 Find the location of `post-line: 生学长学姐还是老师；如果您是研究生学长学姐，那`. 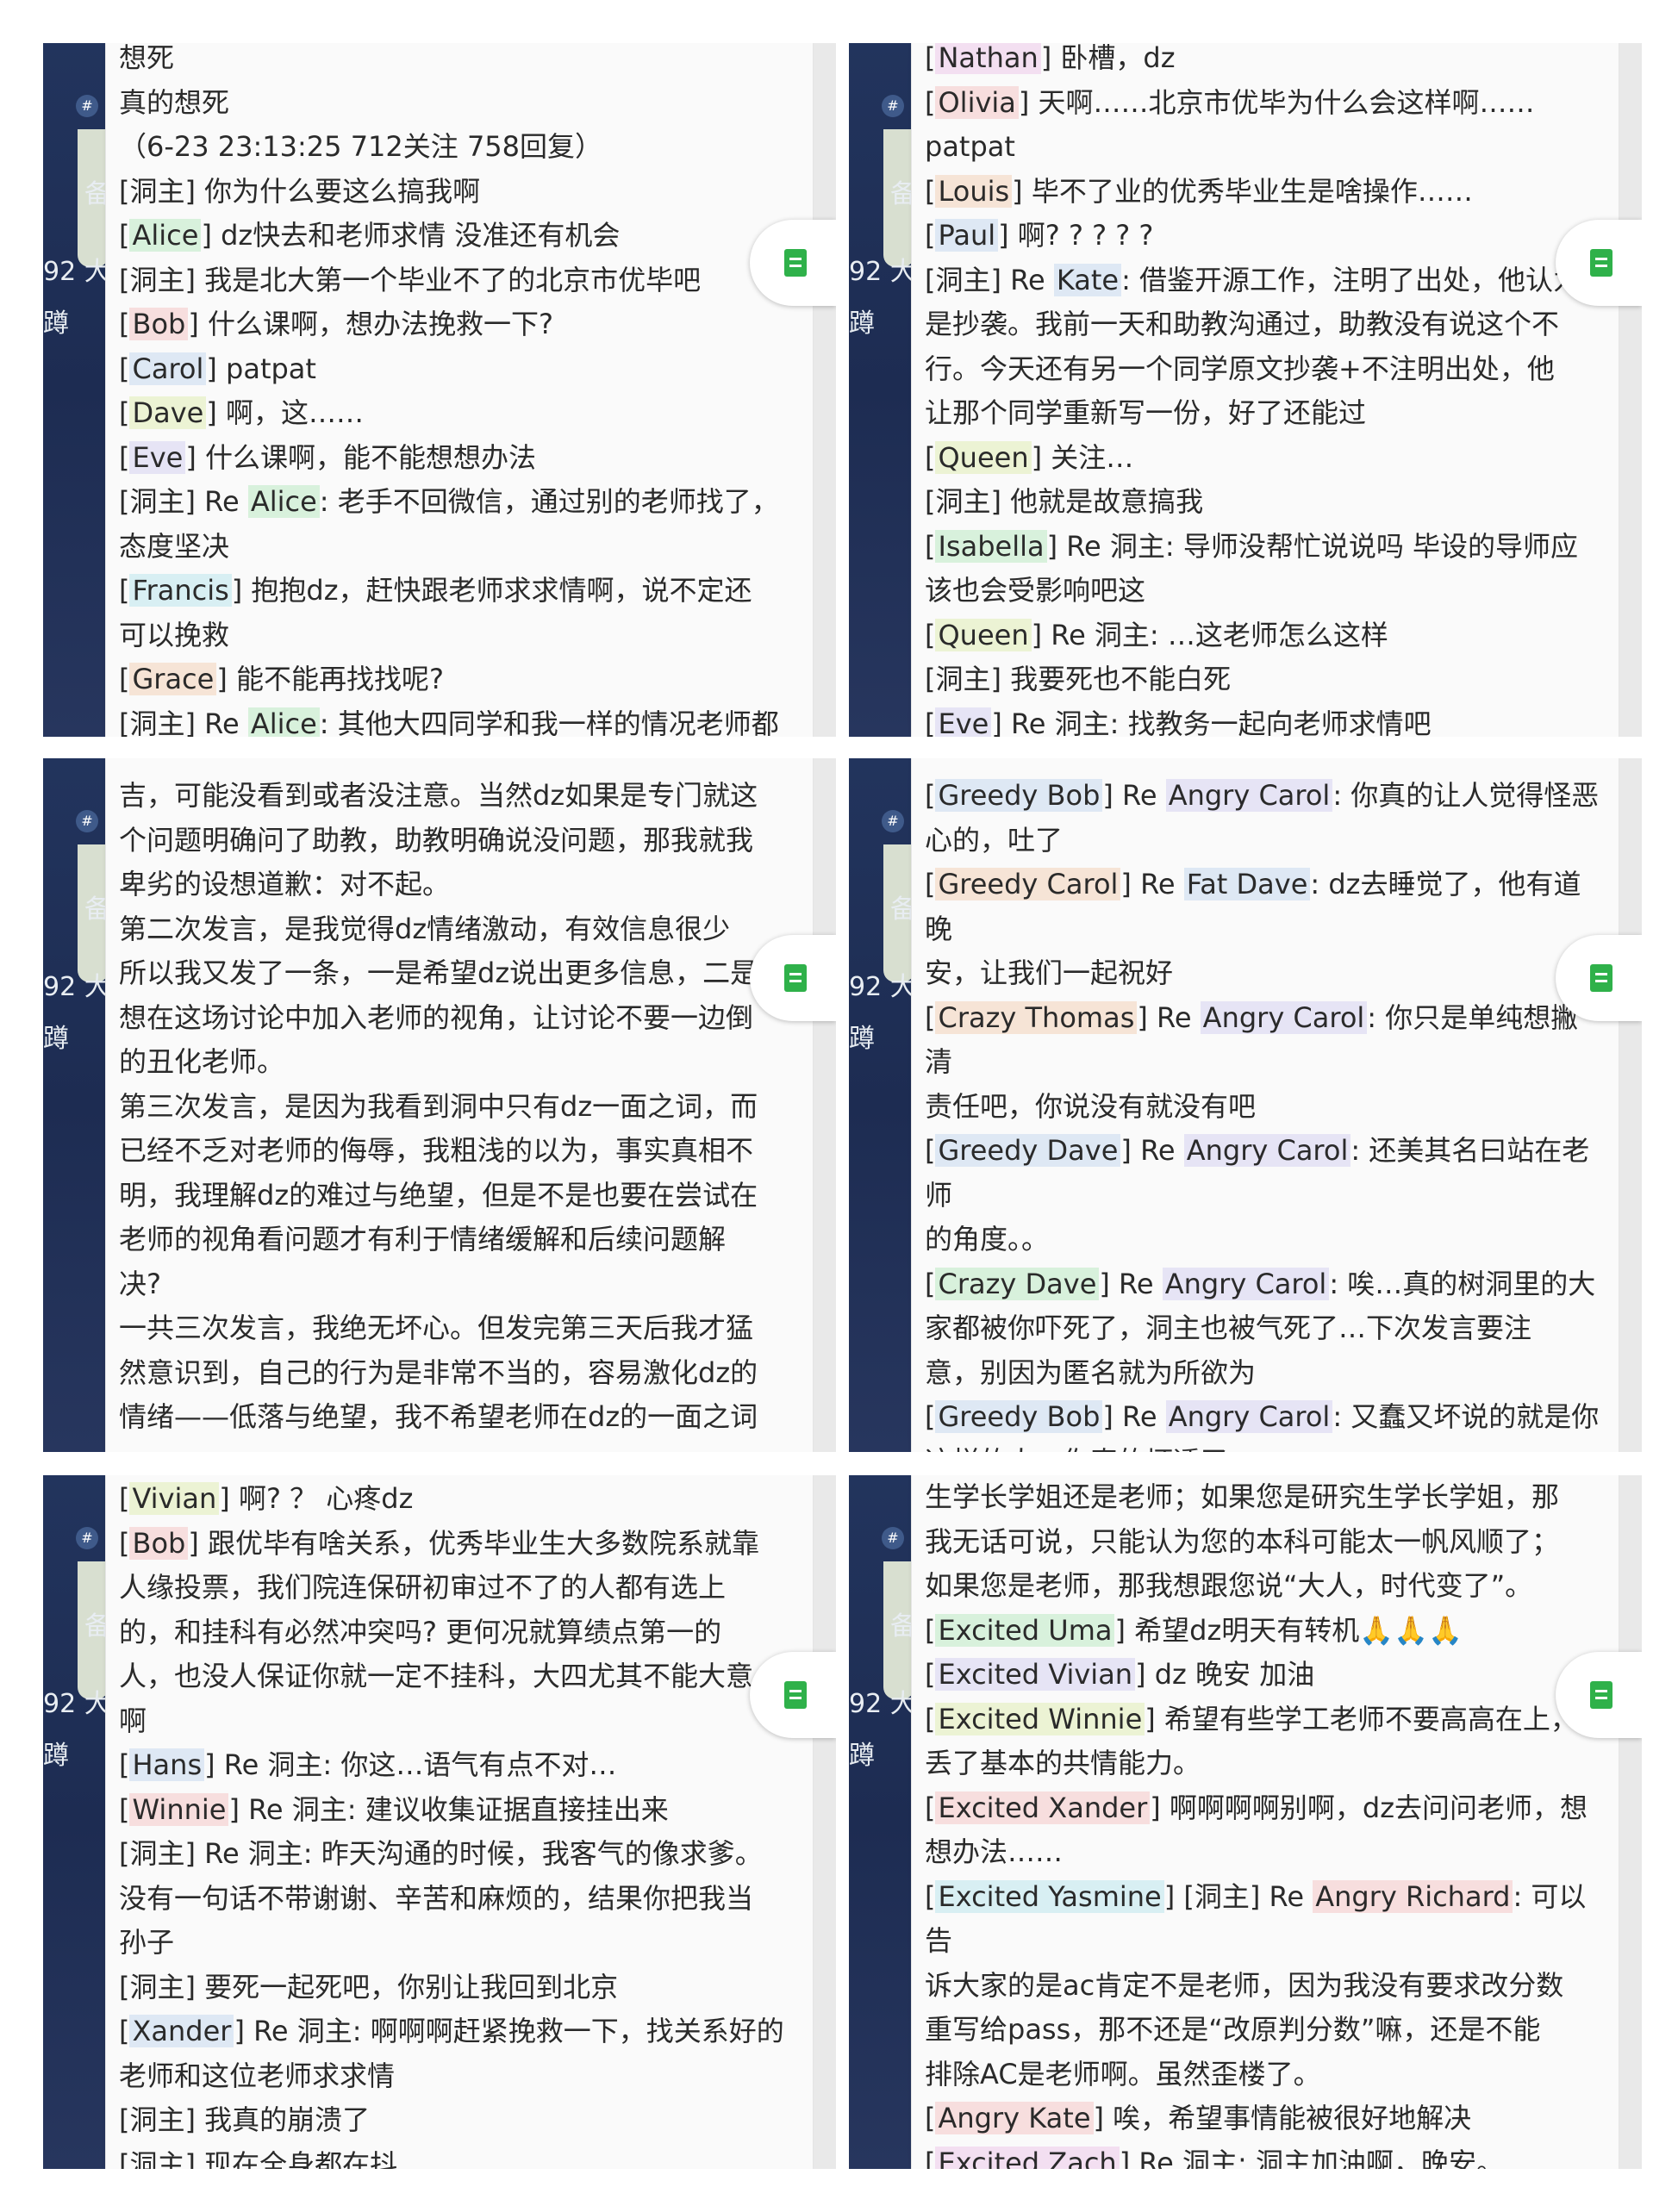

post-line: 生学长学姐还是老师；如果您是研究生学长学姐，那 is located at coordinates (1264, 1497).